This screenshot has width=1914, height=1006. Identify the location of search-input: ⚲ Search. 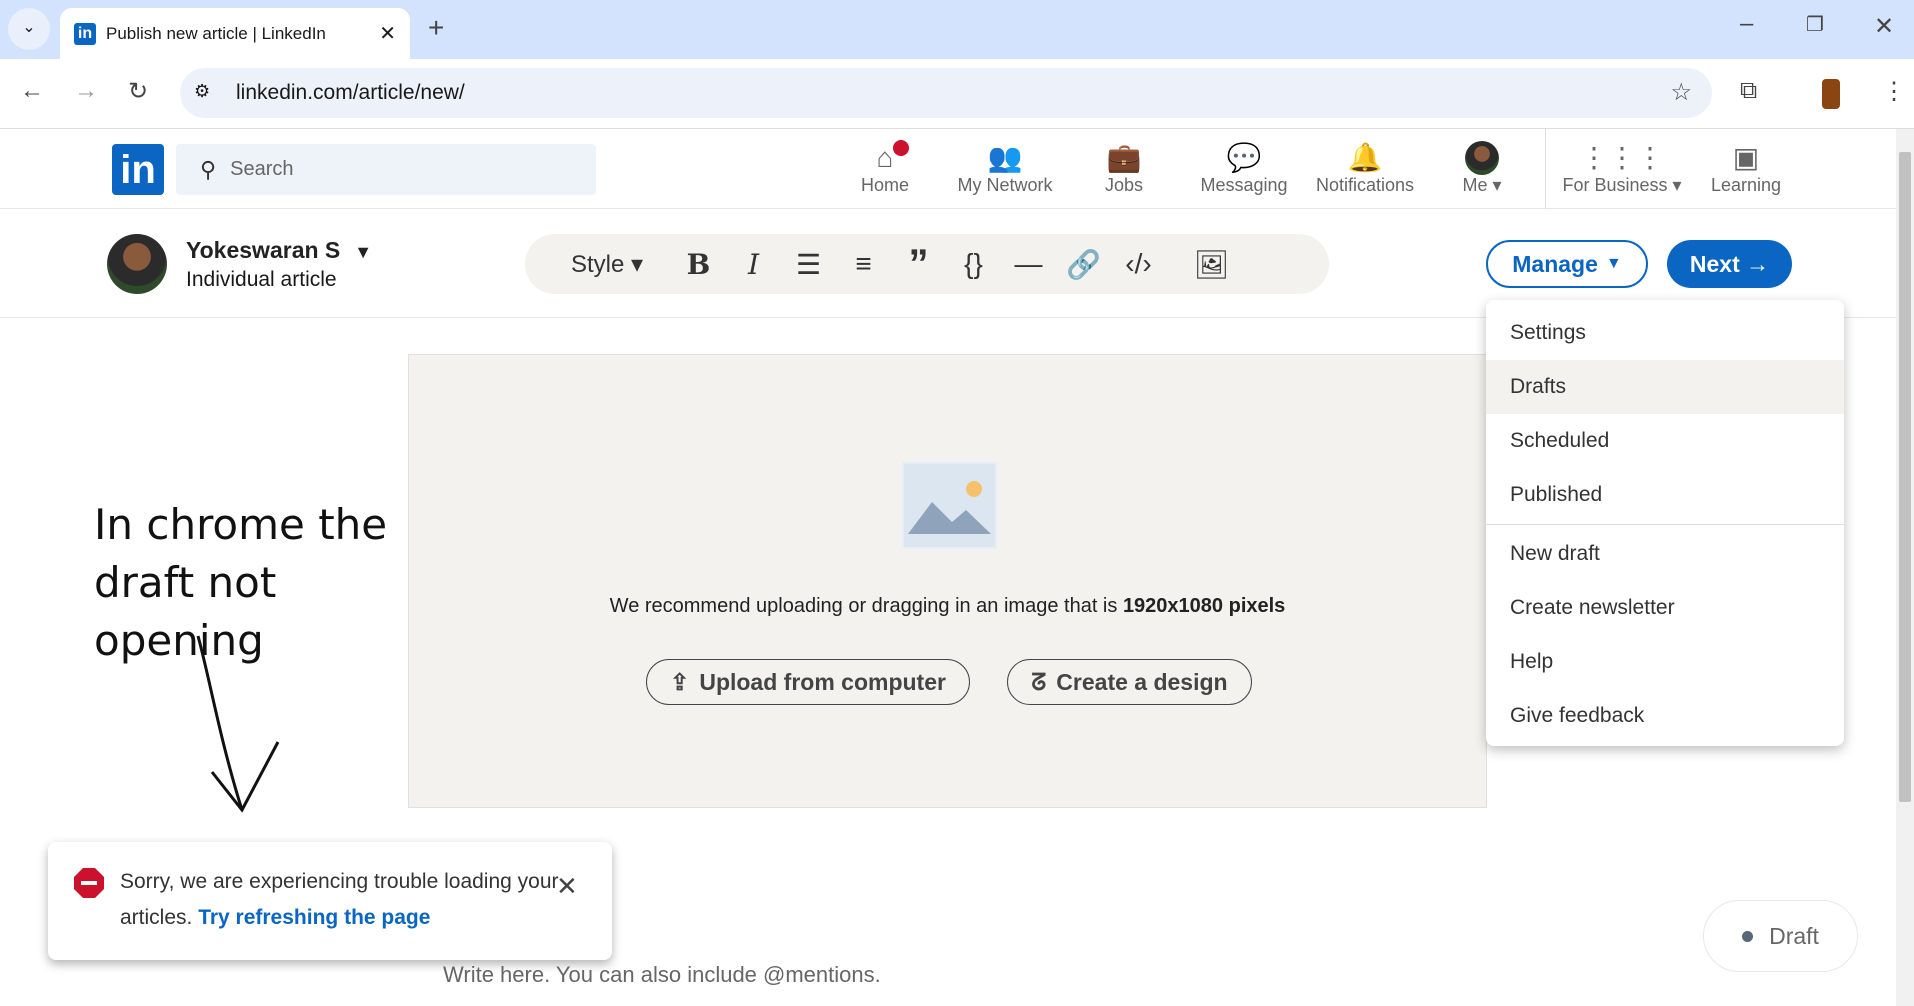
(386, 169).